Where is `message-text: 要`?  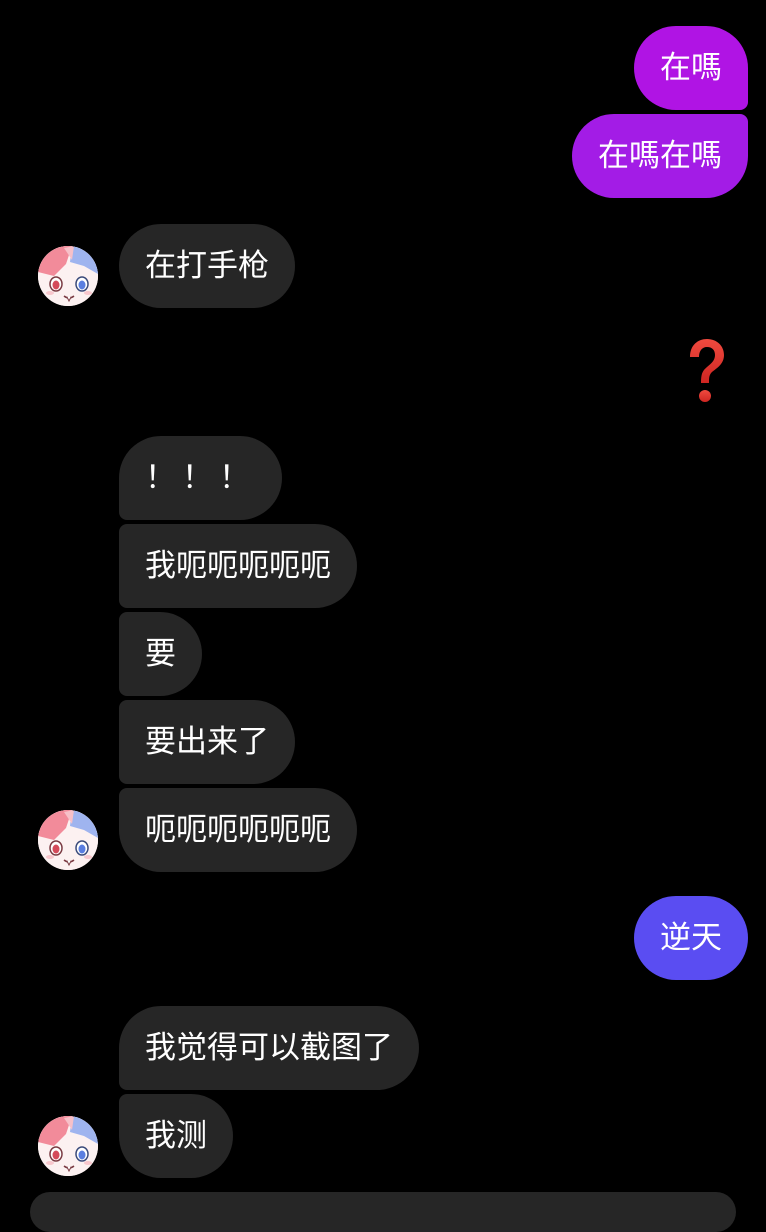 message-text: 要 is located at coordinates (160, 653).